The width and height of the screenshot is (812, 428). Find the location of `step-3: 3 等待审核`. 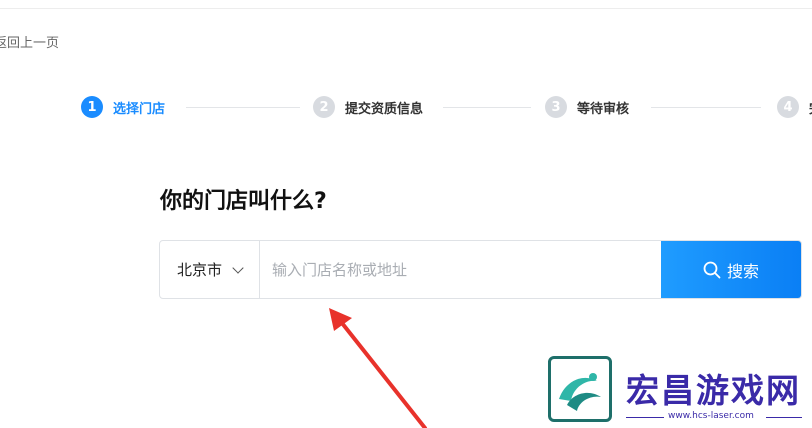

step-3: 3 等待审核 is located at coordinates (587, 107).